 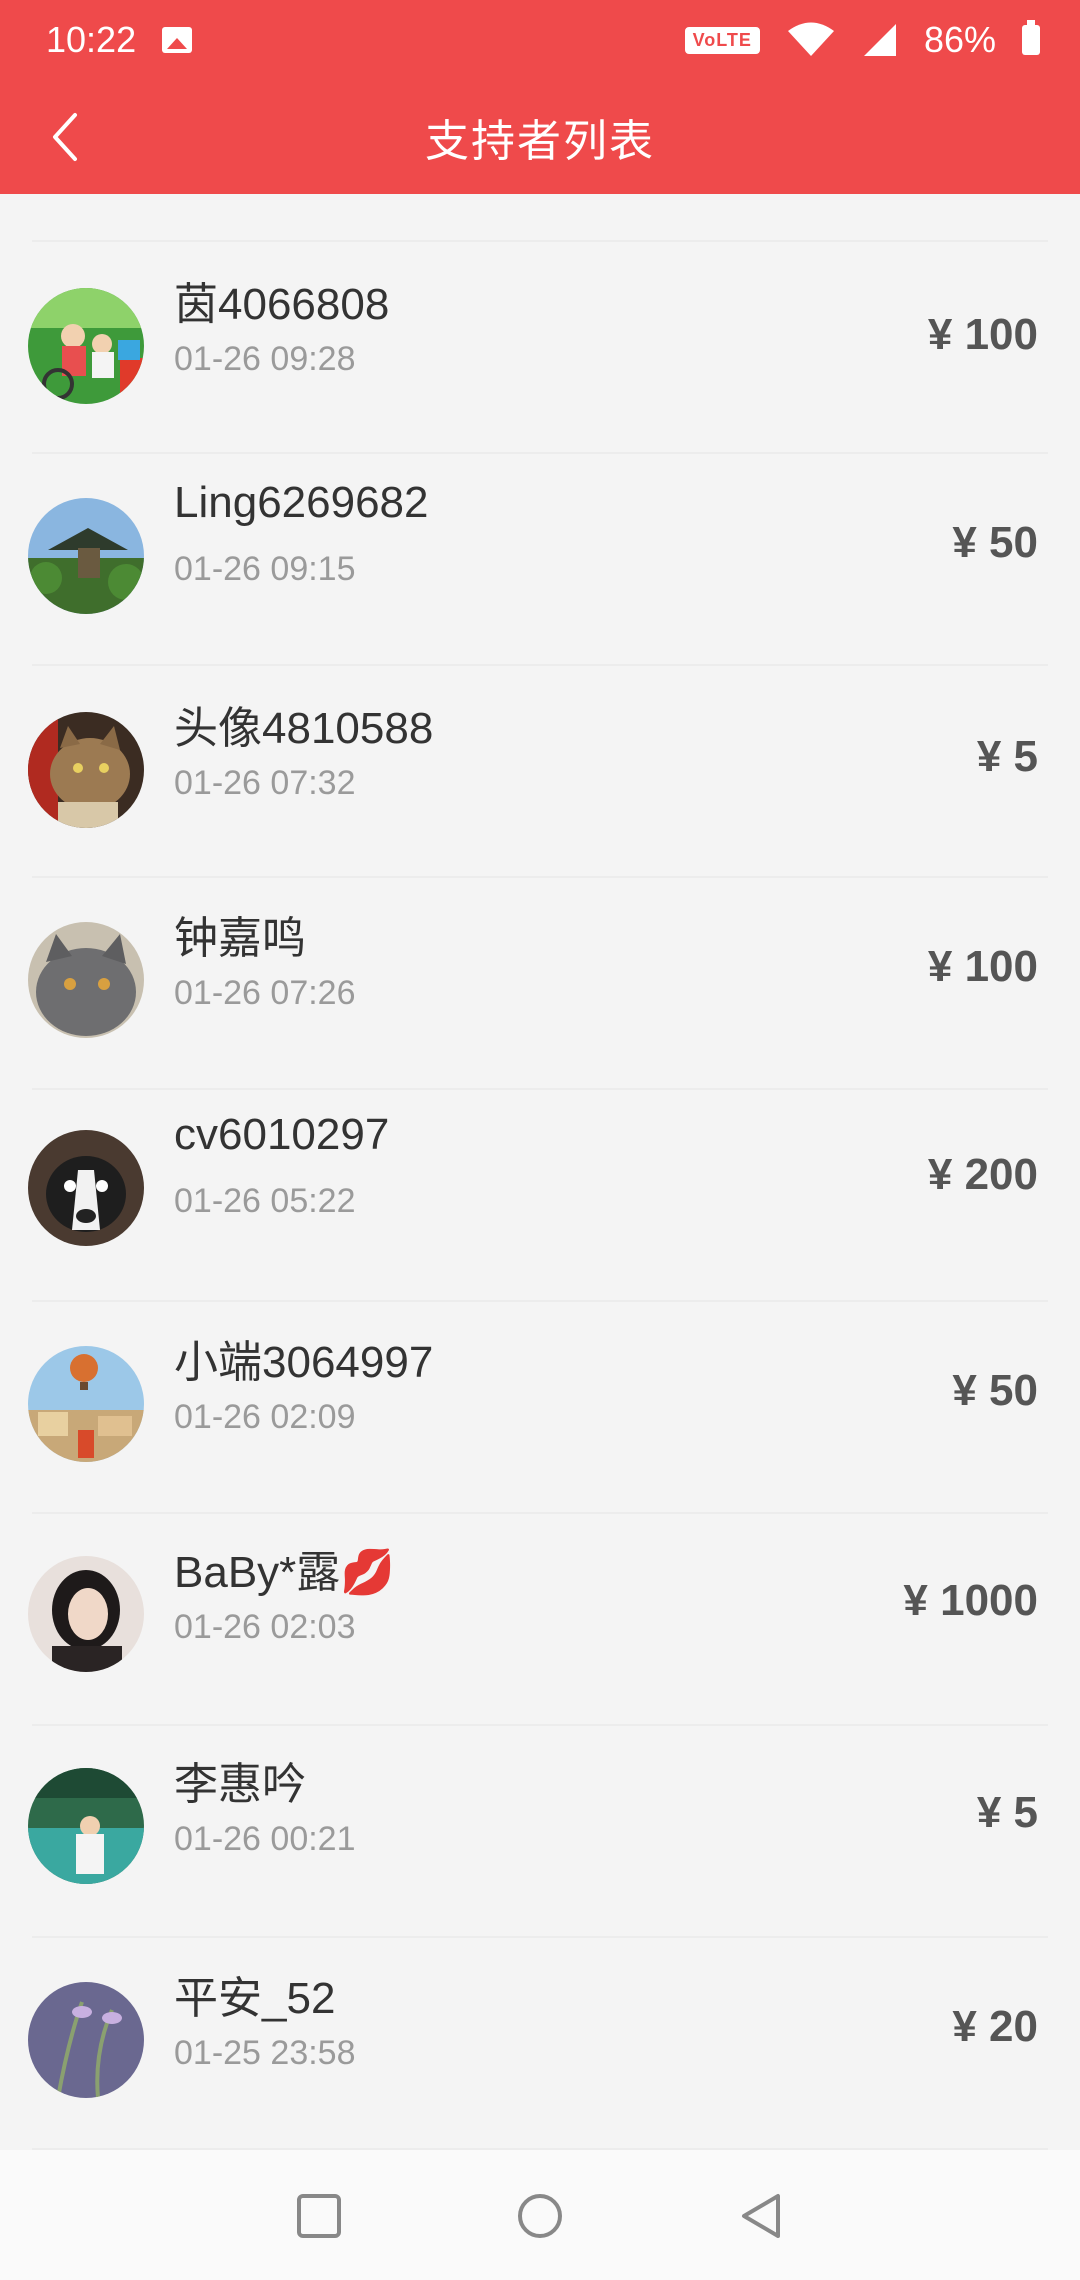 I want to click on support-time: 01-26 09:15, so click(x=265, y=569).